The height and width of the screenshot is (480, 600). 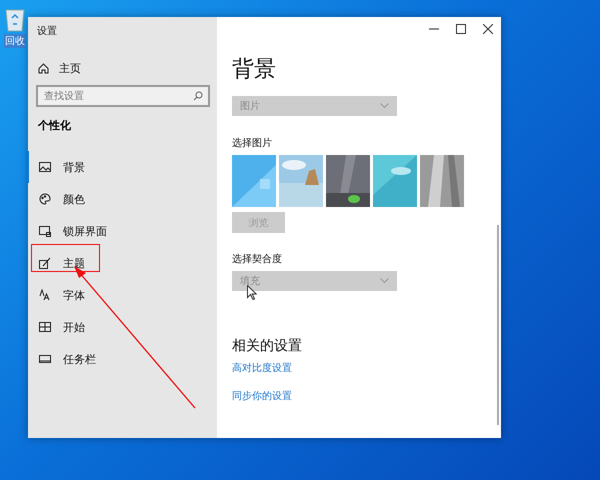 What do you see at coordinates (121, 199) in the screenshot?
I see `sidebar-item: 颜色` at bounding box center [121, 199].